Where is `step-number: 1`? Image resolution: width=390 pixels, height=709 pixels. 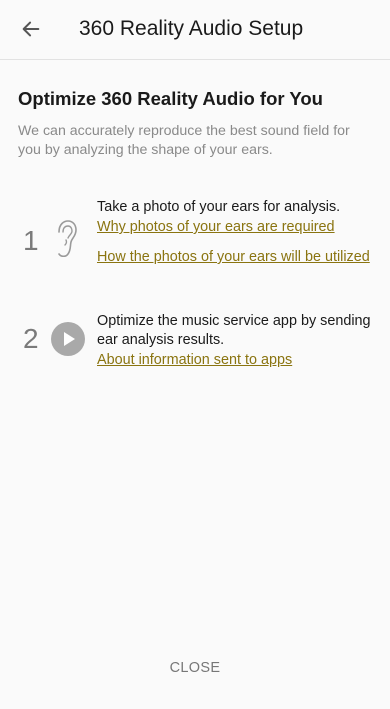
step-number: 1 is located at coordinates (31, 240).